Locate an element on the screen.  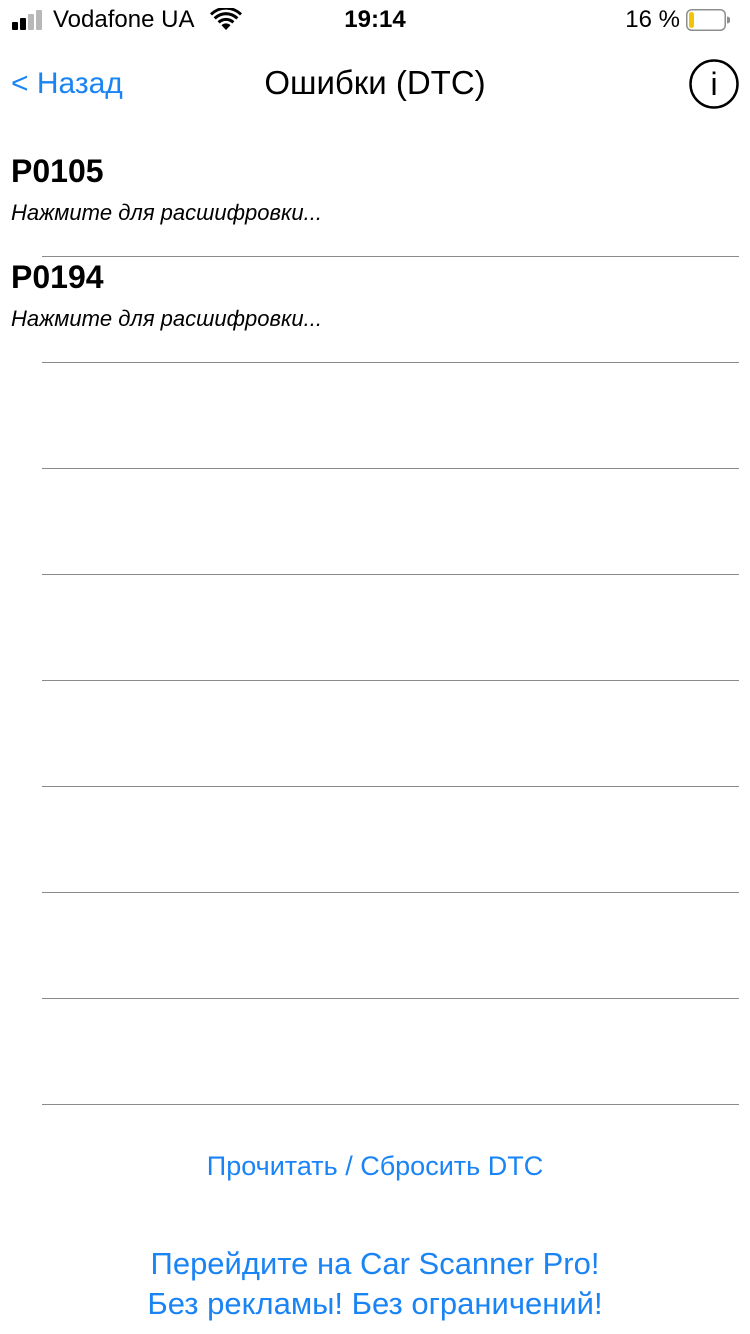
info-glyph: i is located at coordinates (713, 84).